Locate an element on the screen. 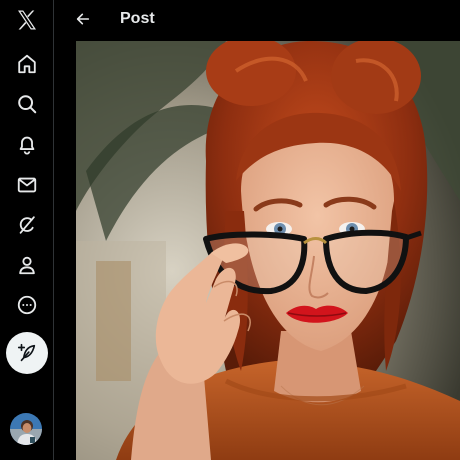 The image size is (460, 460). grok-icon is located at coordinates (27, 225).